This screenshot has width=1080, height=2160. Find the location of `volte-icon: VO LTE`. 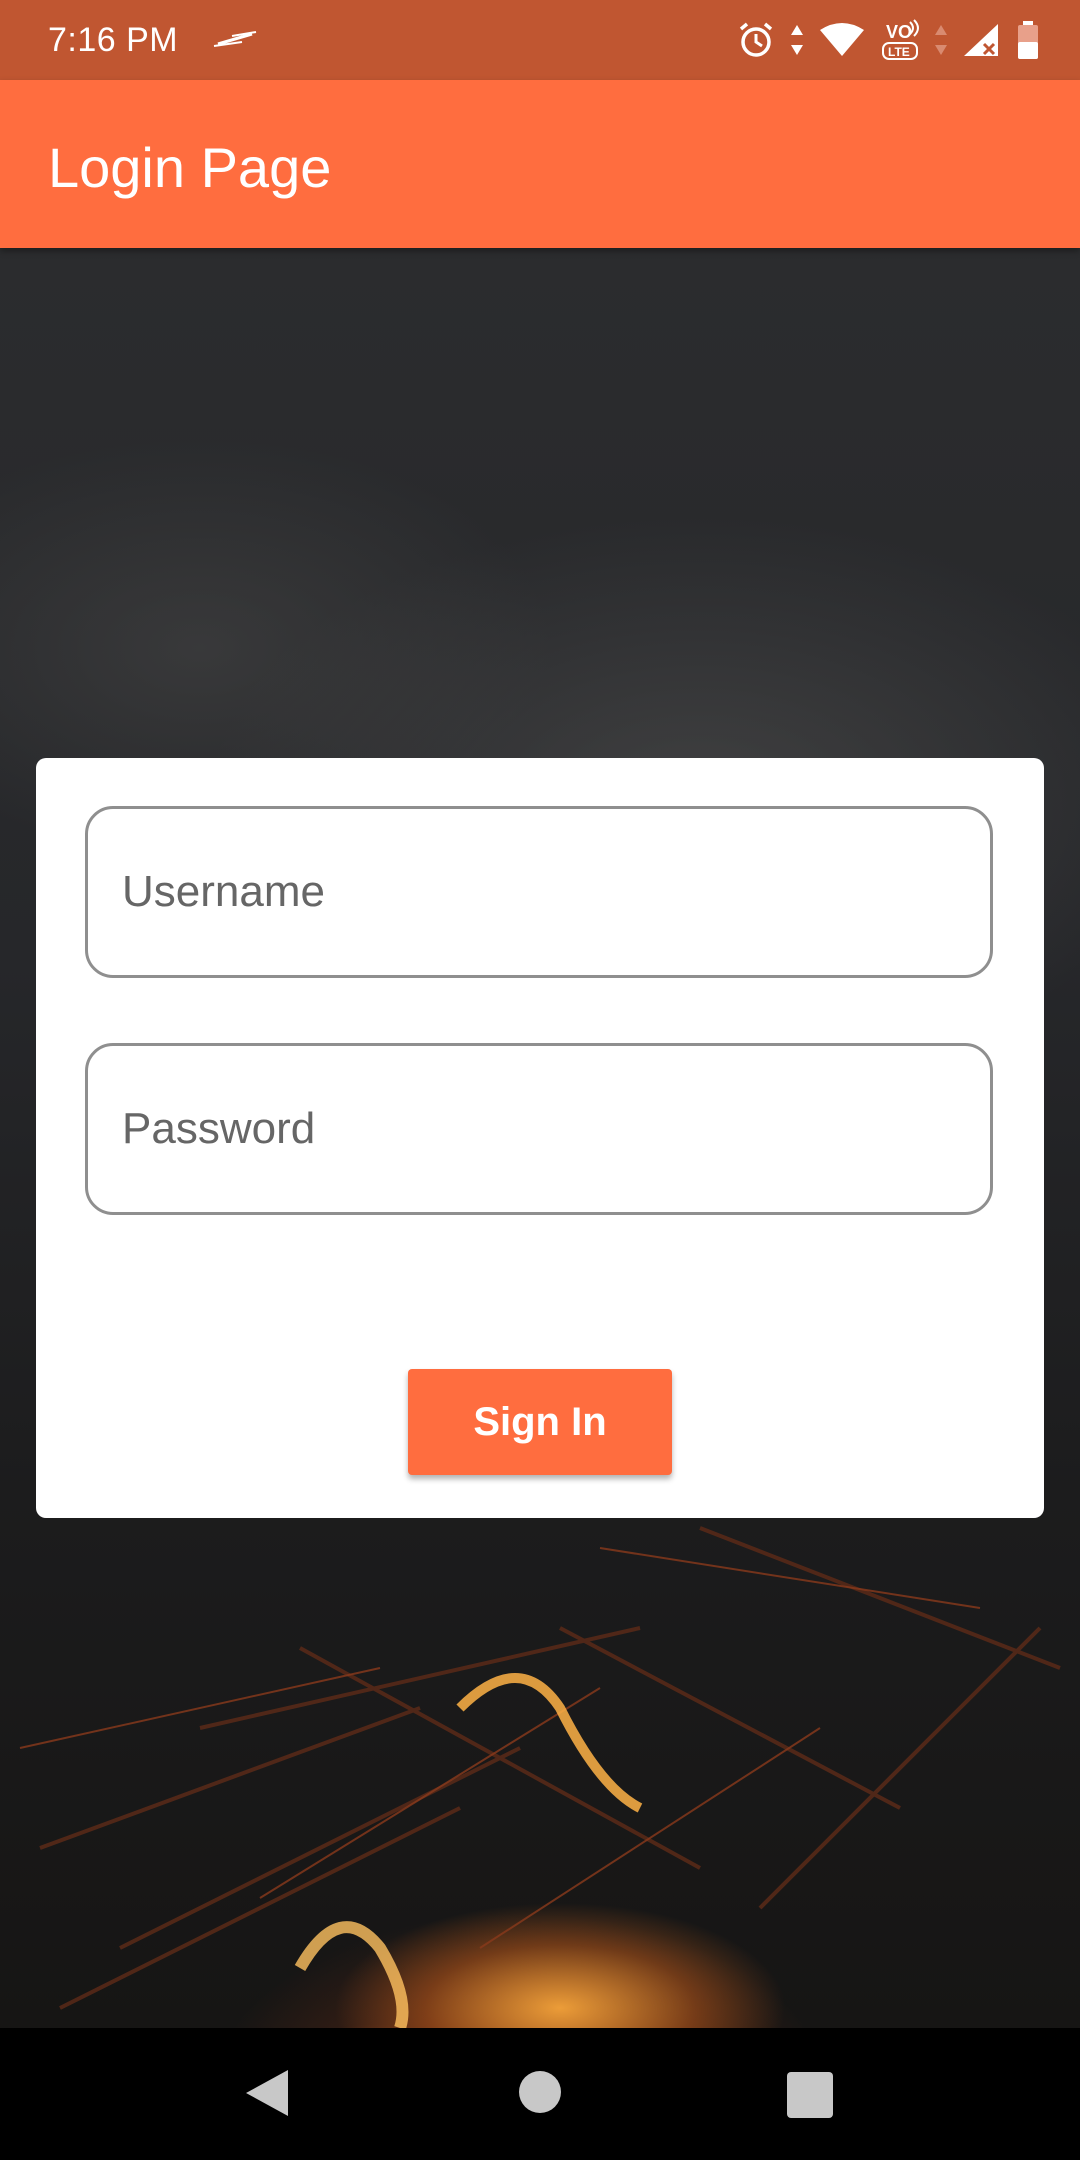

volte-icon: VO LTE is located at coordinates (900, 40).